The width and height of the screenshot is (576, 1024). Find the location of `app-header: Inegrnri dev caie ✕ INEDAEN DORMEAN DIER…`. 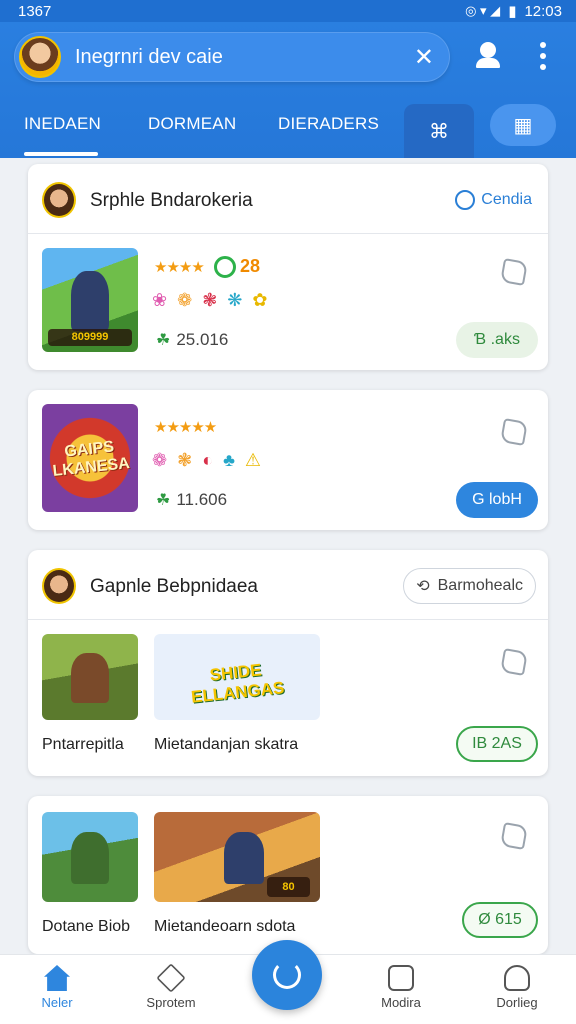

app-header: Inegrnri dev caie ✕ INEDAEN DORMEAN DIER… is located at coordinates (288, 90).